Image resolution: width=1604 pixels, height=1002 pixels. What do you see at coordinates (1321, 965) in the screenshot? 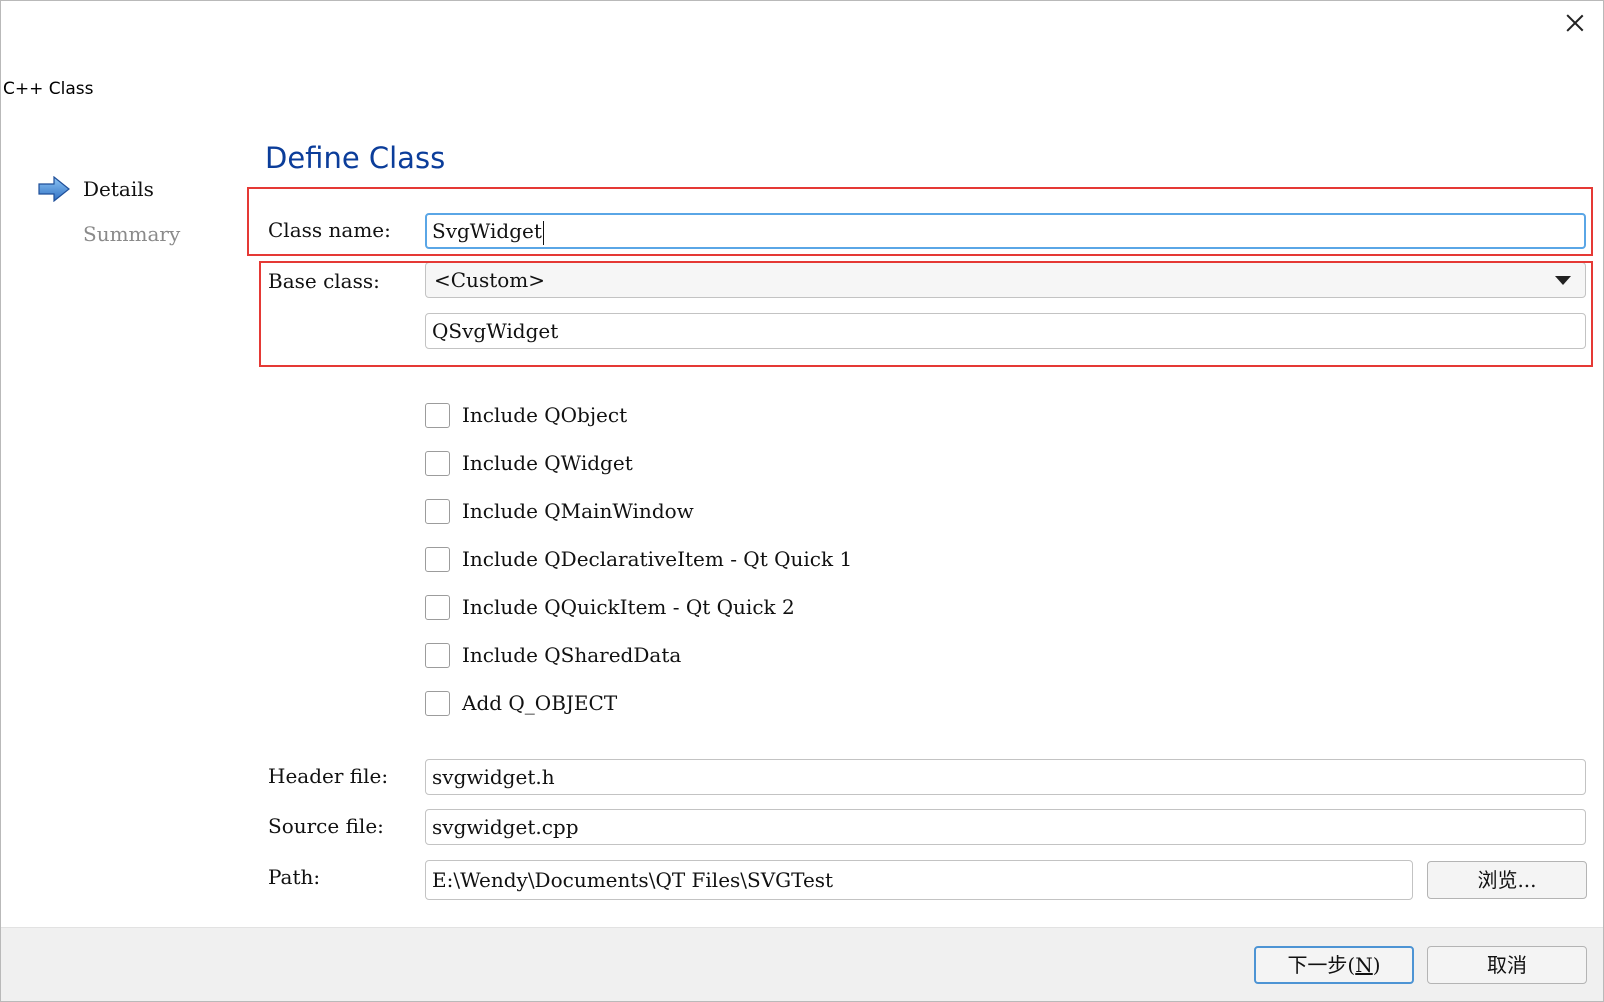
I see `next-button-label-prefix: 下一步(` at bounding box center [1321, 965].